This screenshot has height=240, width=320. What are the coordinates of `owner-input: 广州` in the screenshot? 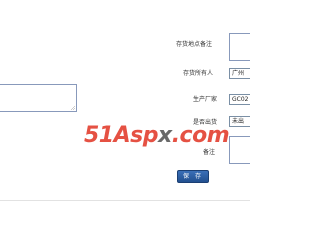 It's located at (239, 73).